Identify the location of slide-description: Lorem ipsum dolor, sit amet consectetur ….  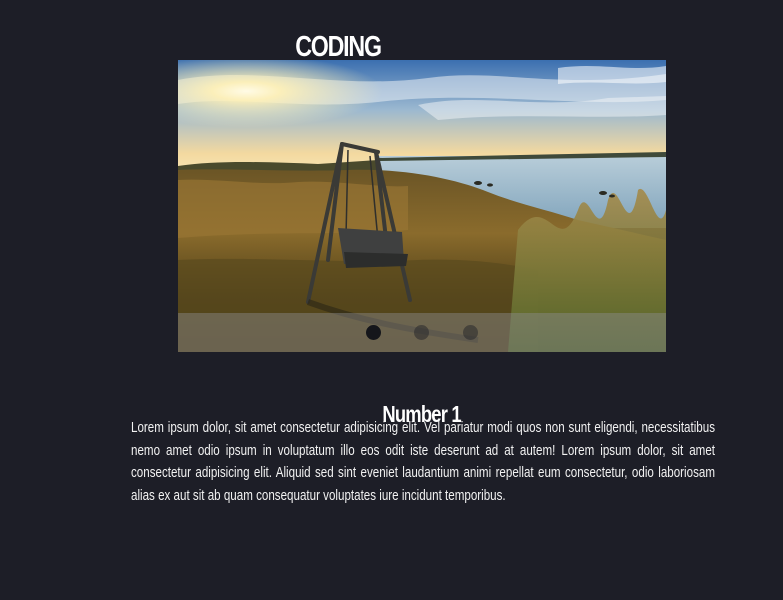
(423, 462).